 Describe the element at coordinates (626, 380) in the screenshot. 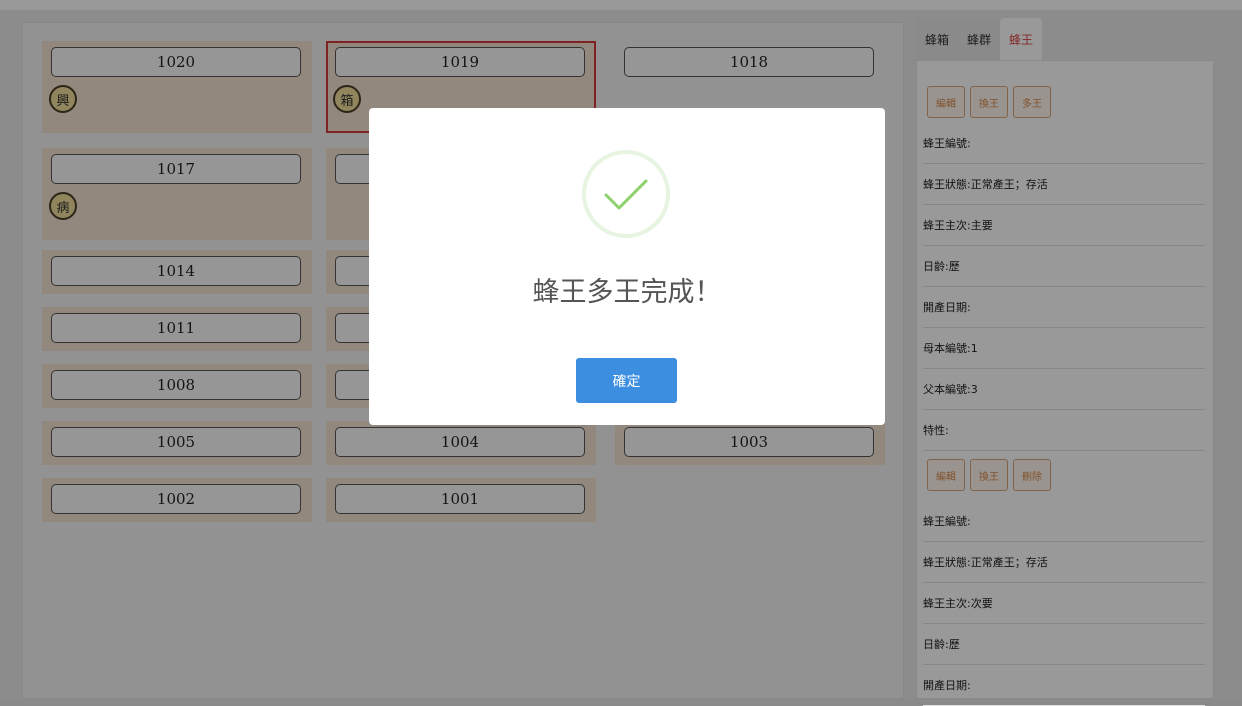

I see `confirm-button: 確定` at that location.